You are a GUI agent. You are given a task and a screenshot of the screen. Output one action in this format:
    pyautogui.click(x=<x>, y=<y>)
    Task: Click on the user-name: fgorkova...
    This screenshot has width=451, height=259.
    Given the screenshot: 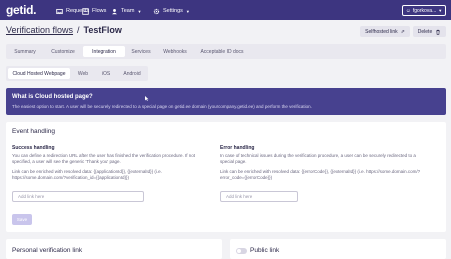 What is the action you would take?
    pyautogui.click(x=424, y=10)
    